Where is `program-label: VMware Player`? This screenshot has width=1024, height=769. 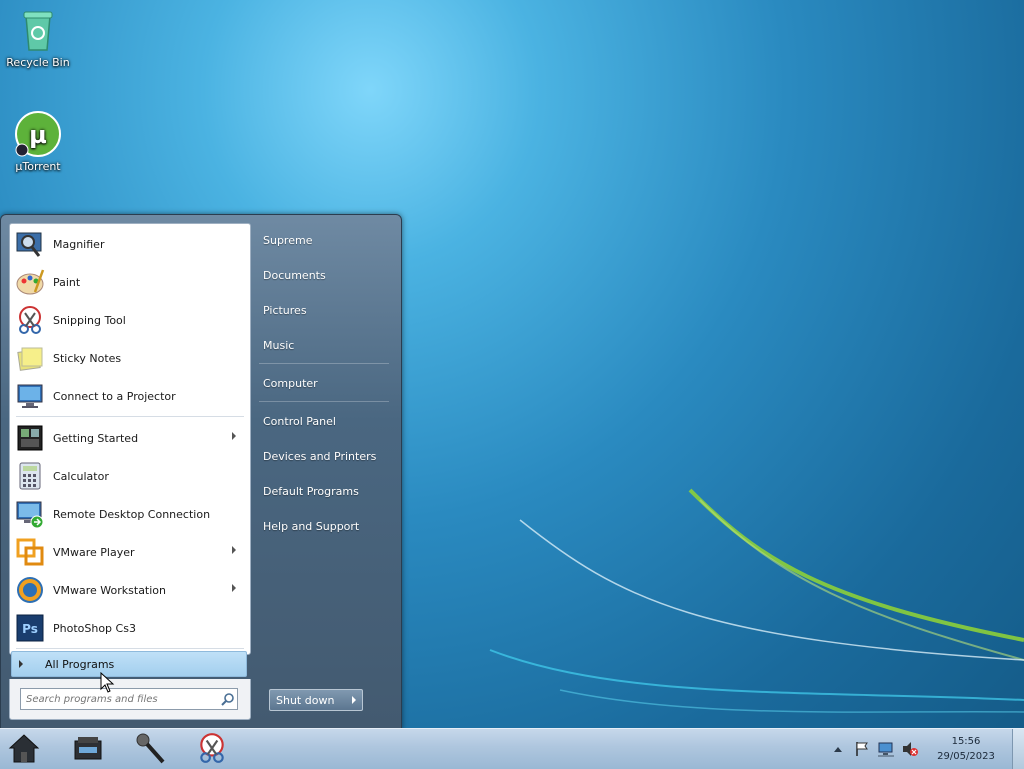 program-label: VMware Player is located at coordinates (94, 552).